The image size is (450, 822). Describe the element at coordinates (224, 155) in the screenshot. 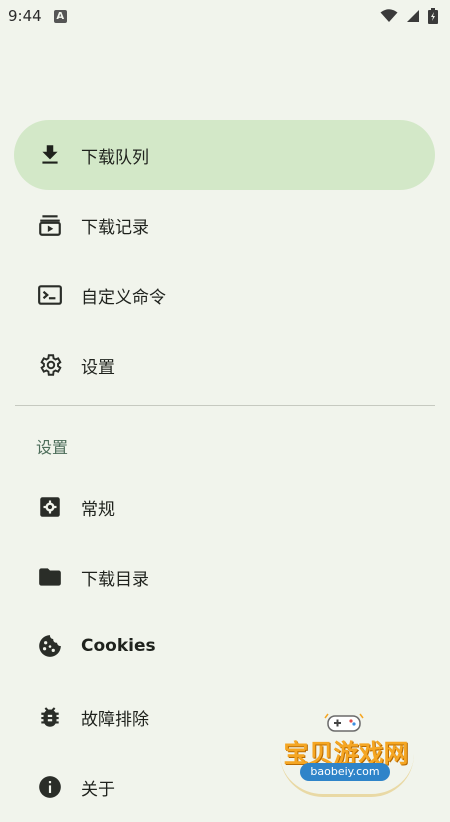

I see `nav-item-download-queue: 下载队列` at that location.